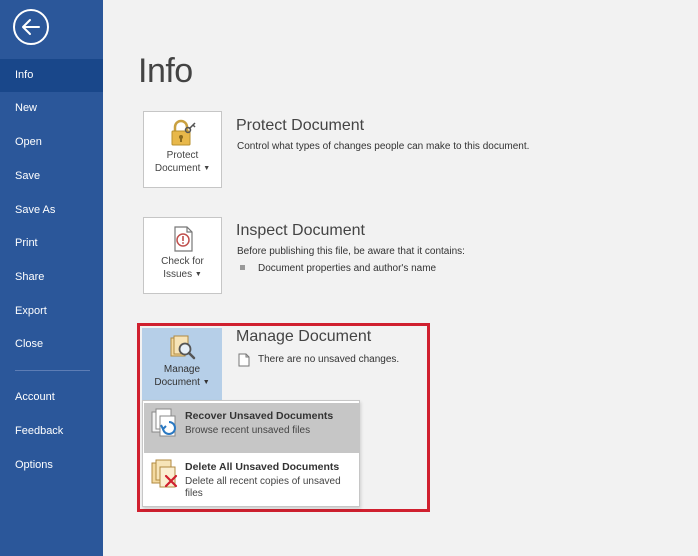 The image size is (698, 556). Describe the element at coordinates (51, 465) in the screenshot. I see `nav-options: Options` at that location.